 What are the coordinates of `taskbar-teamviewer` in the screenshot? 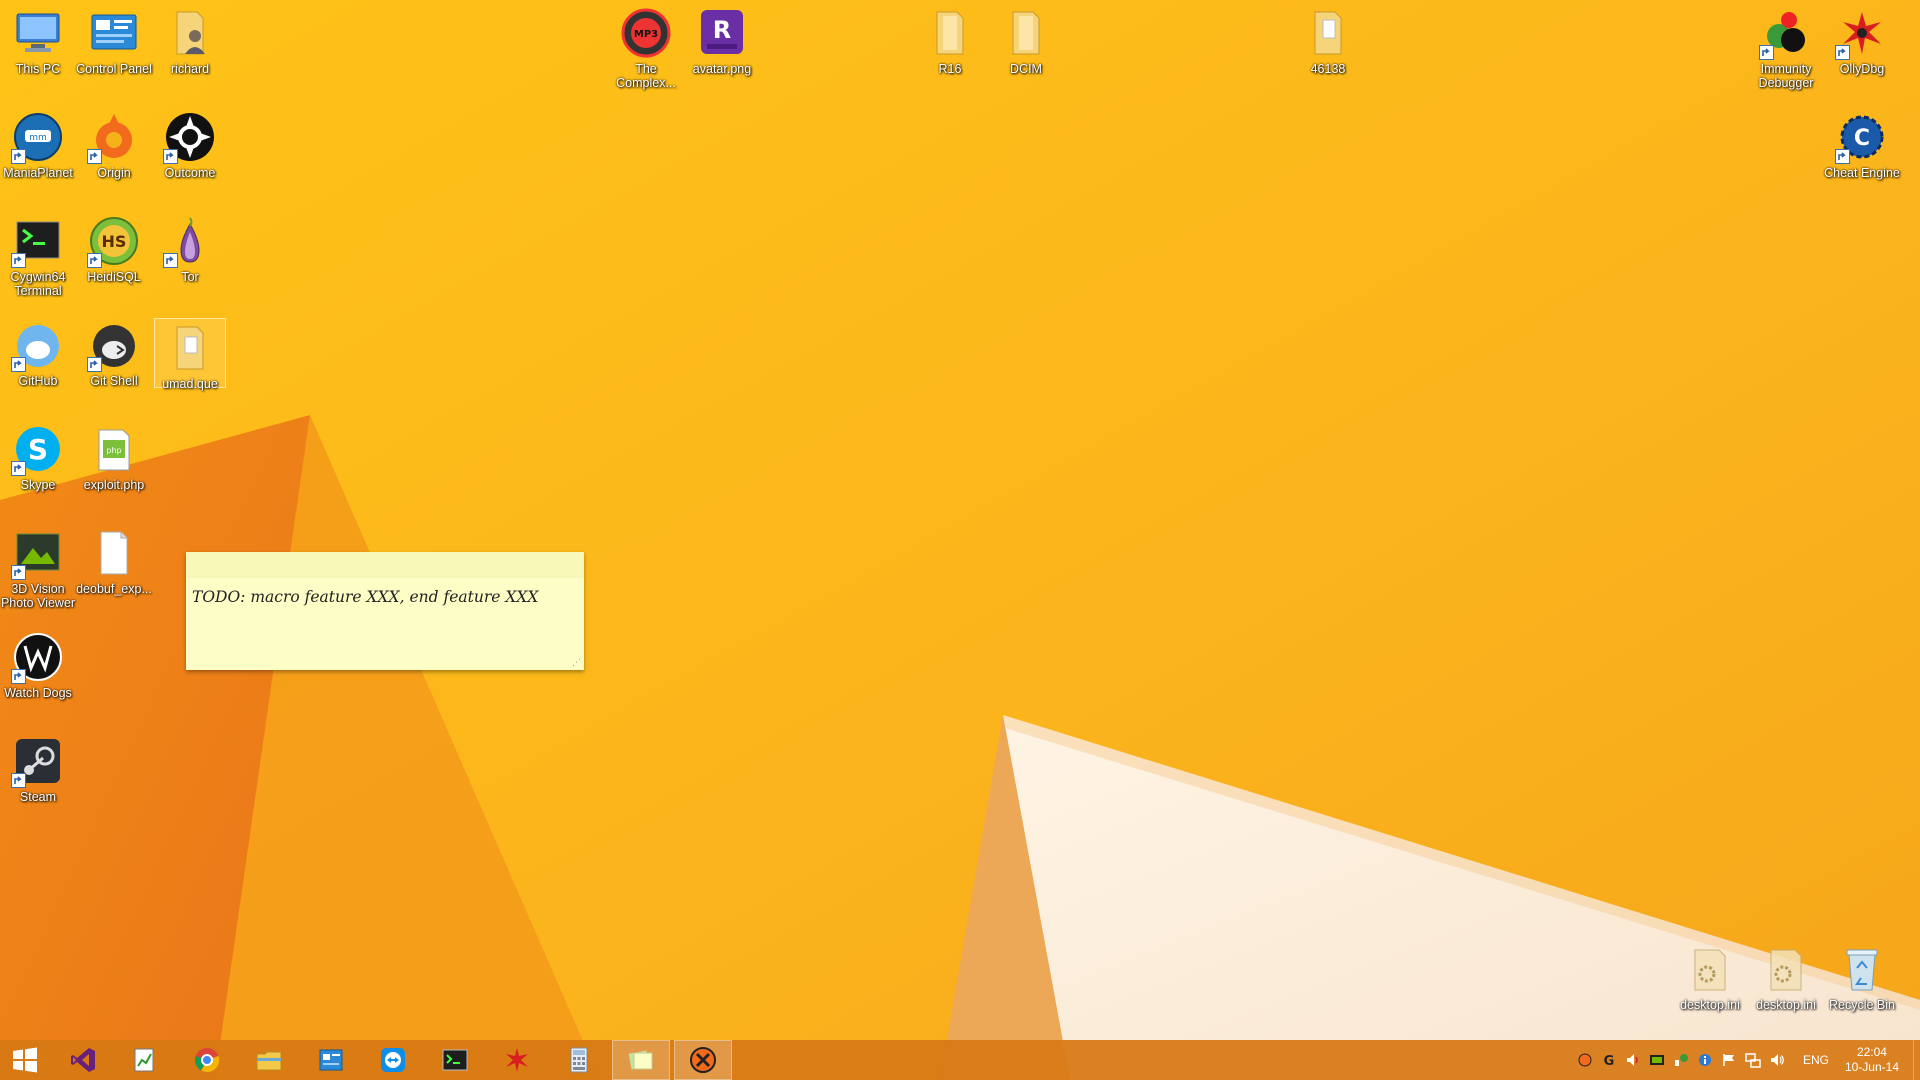 It's located at (393, 1060).